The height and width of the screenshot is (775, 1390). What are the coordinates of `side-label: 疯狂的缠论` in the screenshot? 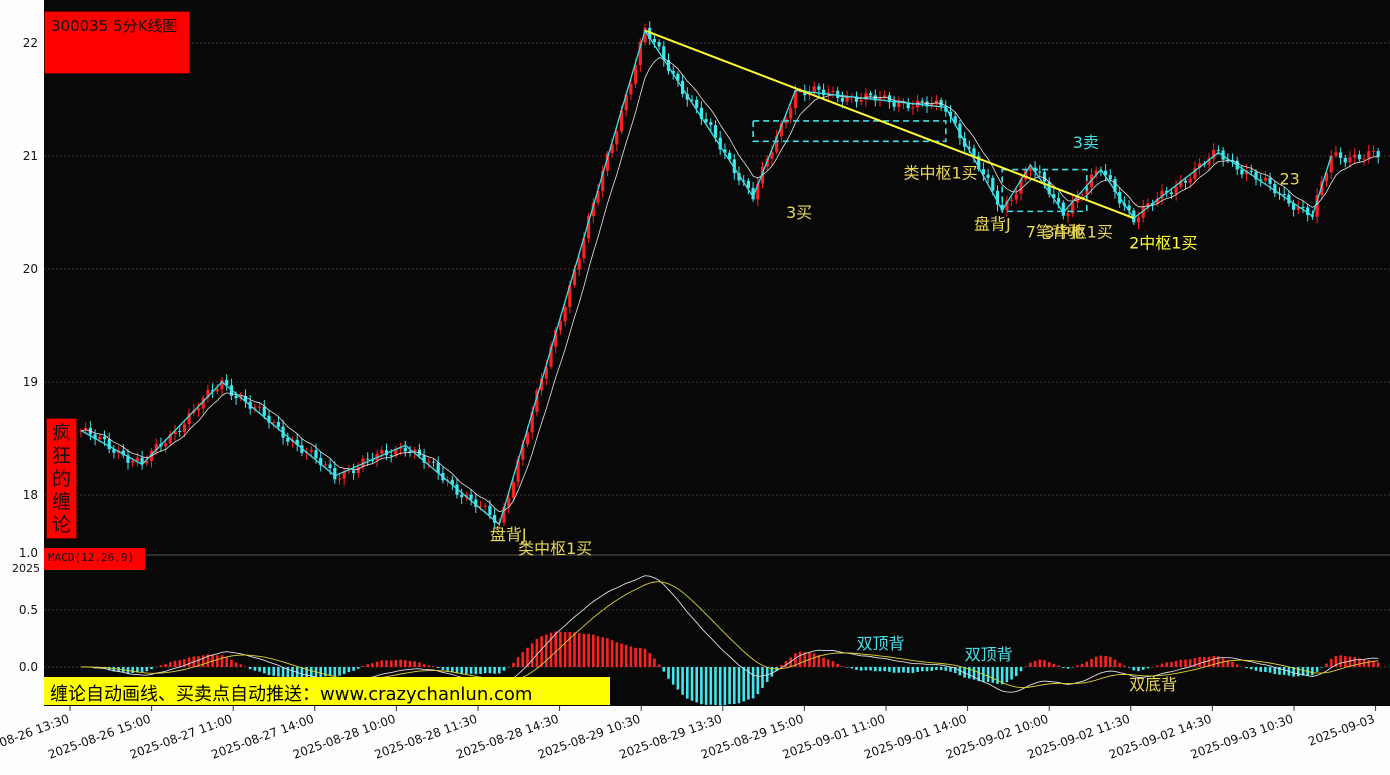 It's located at (61, 479).